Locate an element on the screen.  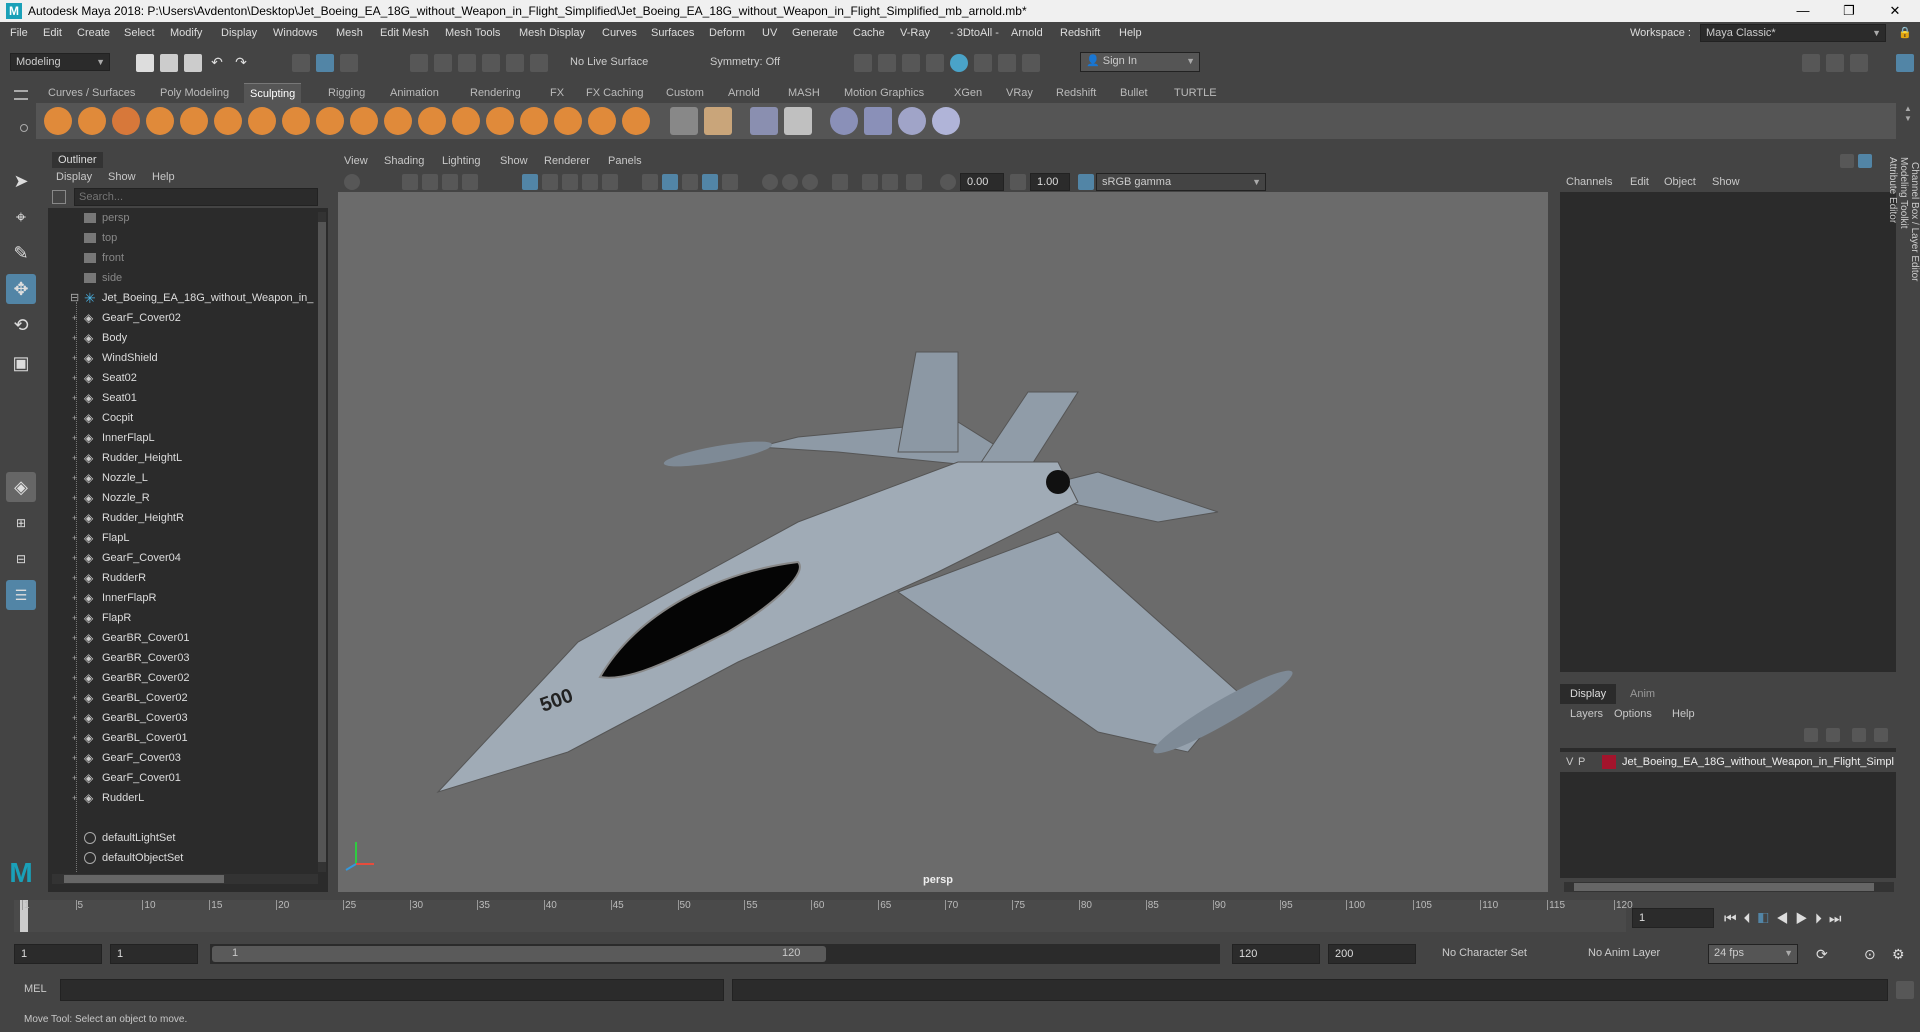
wax-tool-icon is located at coordinates (398, 121).